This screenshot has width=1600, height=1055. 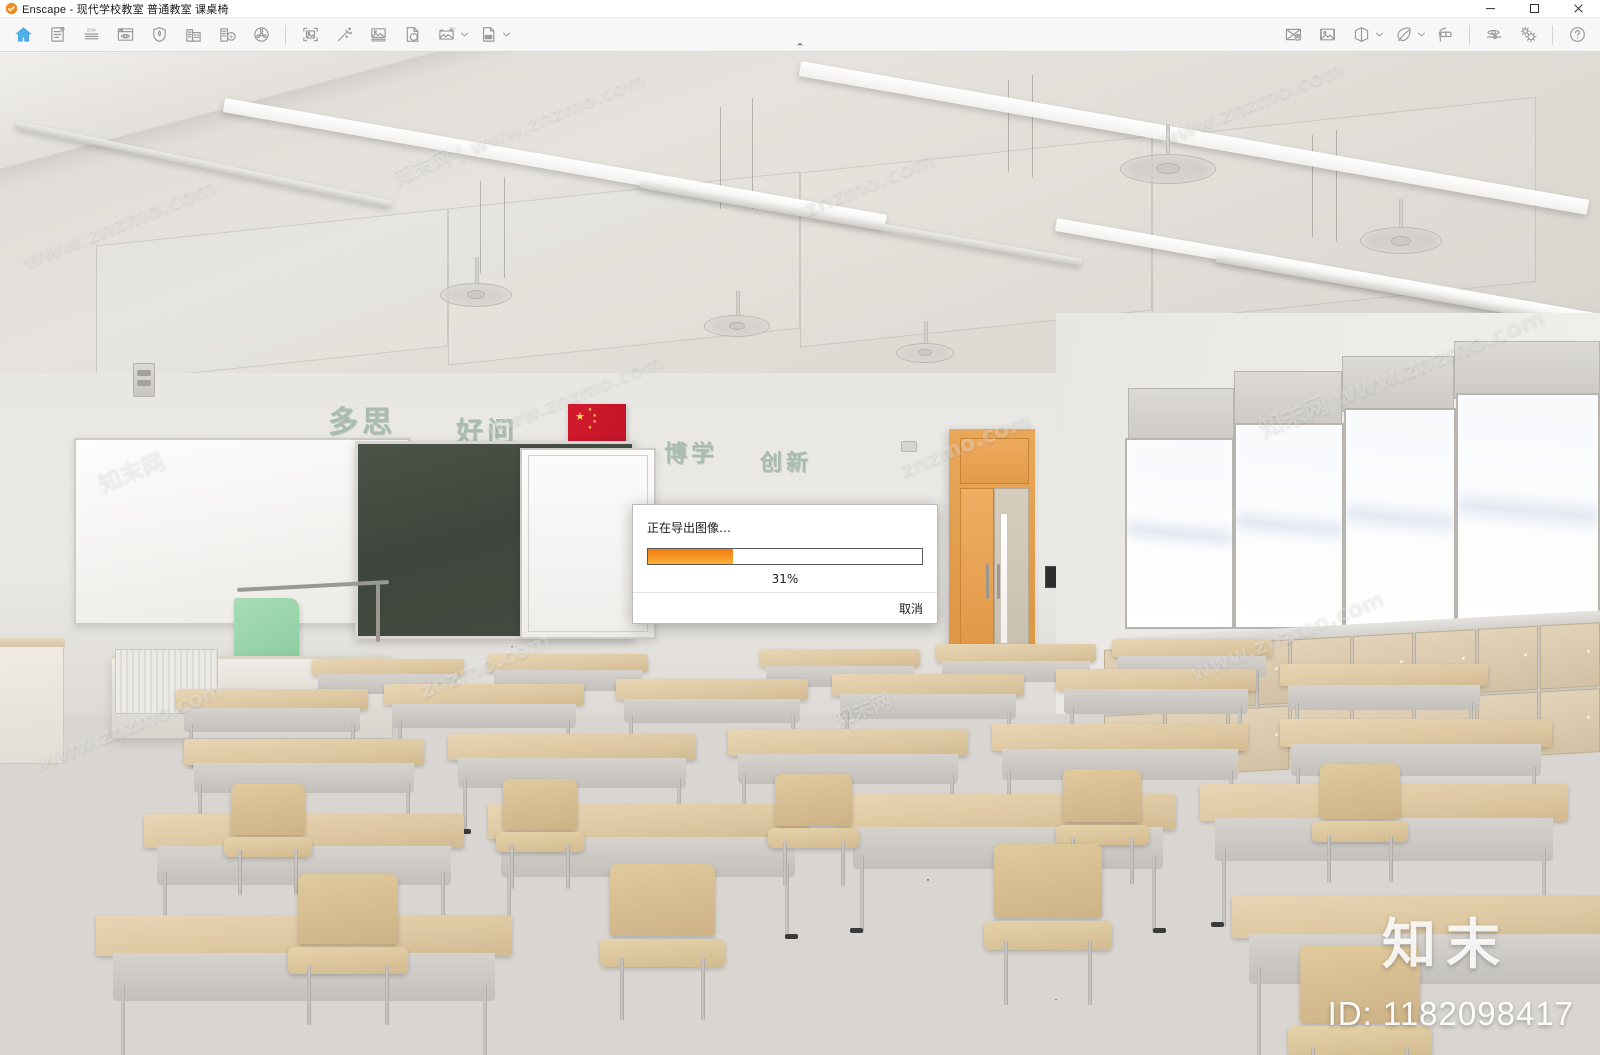 What do you see at coordinates (344, 35) in the screenshot?
I see `magic-wand-icon` at bounding box center [344, 35].